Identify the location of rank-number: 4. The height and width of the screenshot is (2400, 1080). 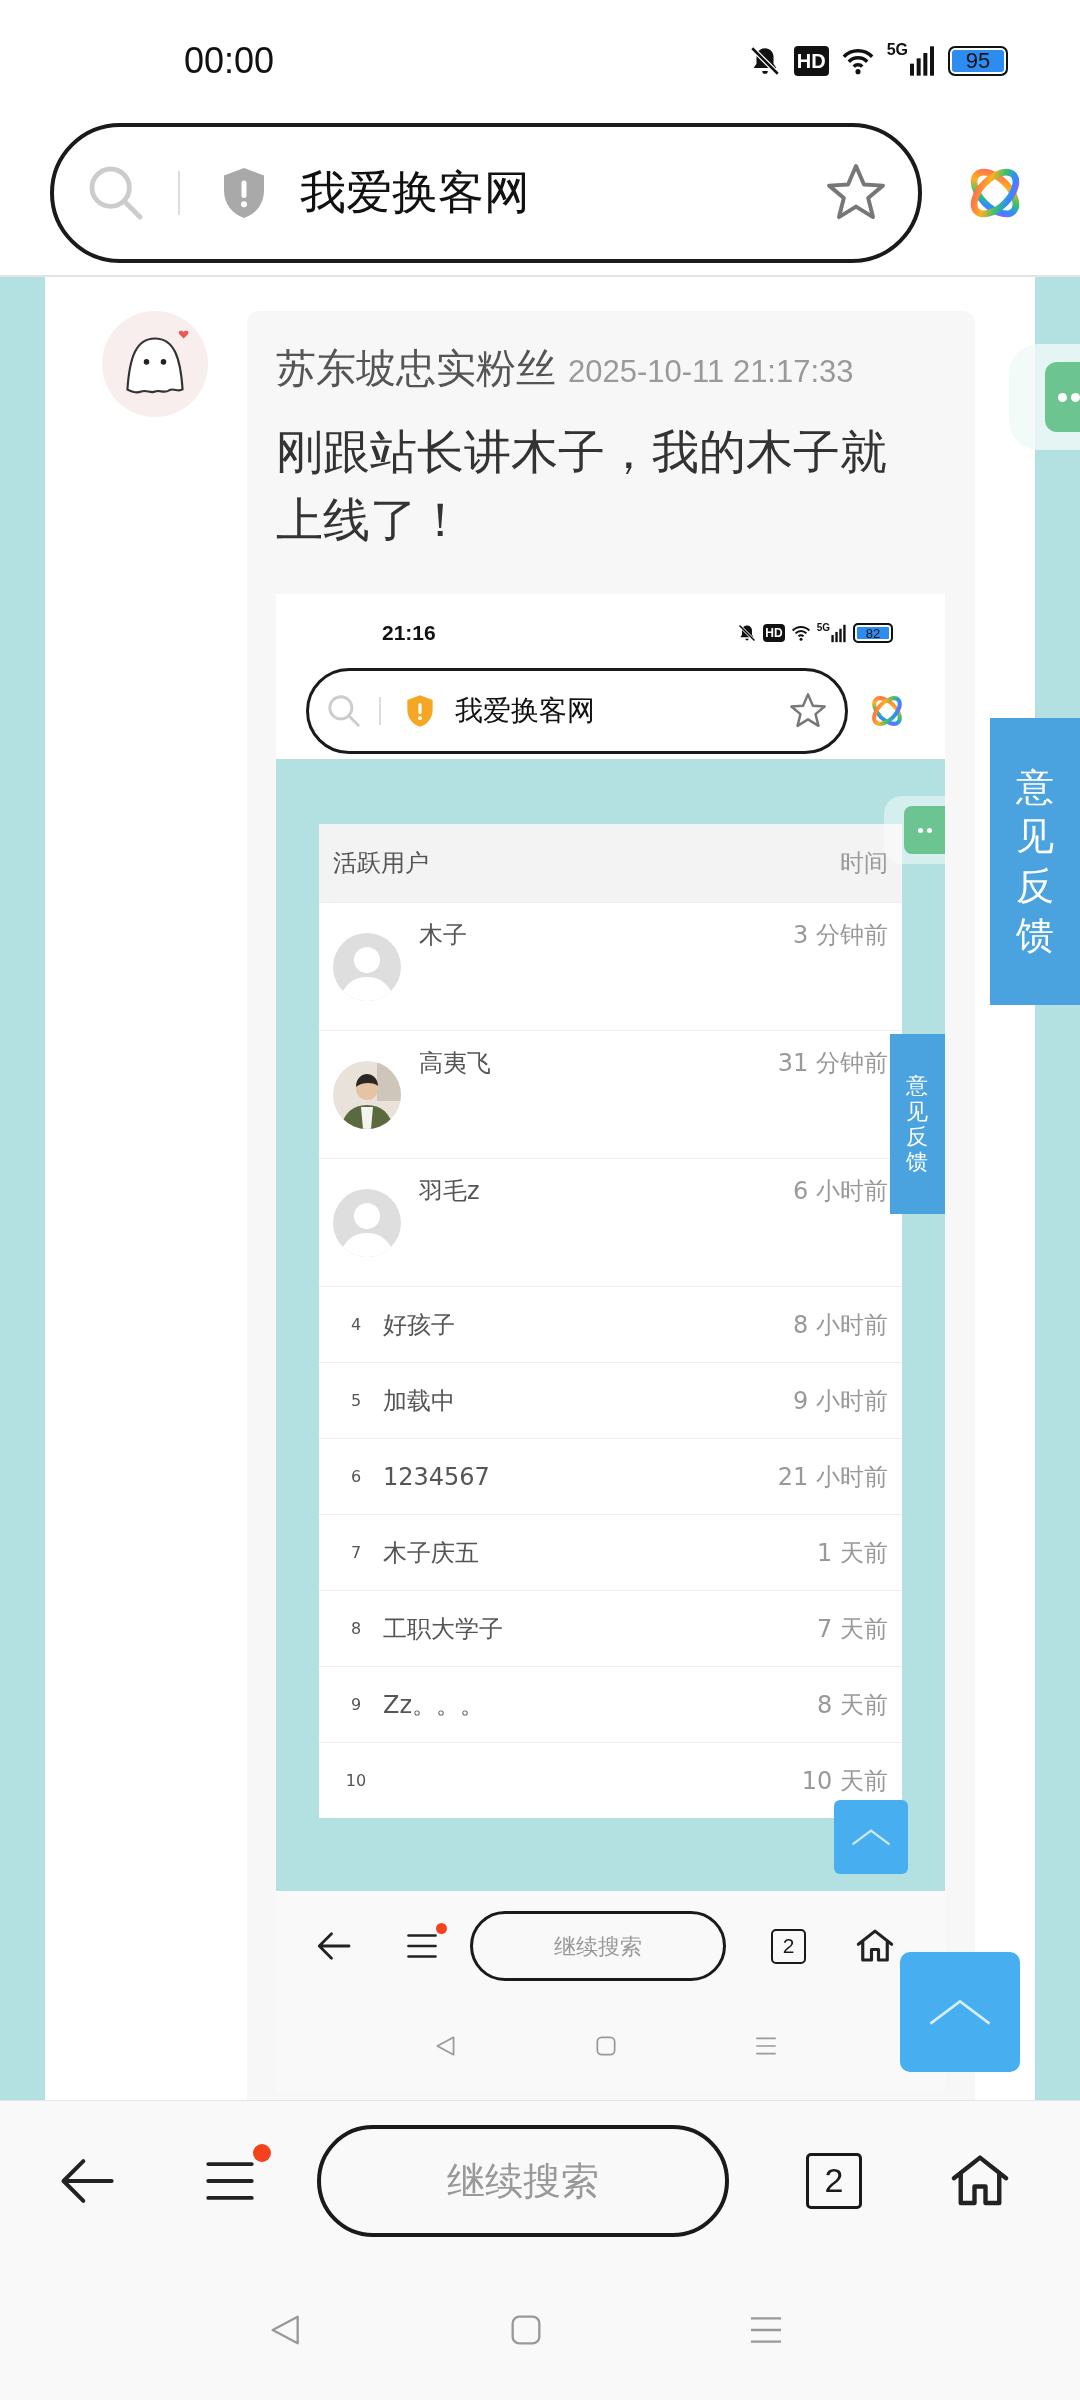
(356, 1324).